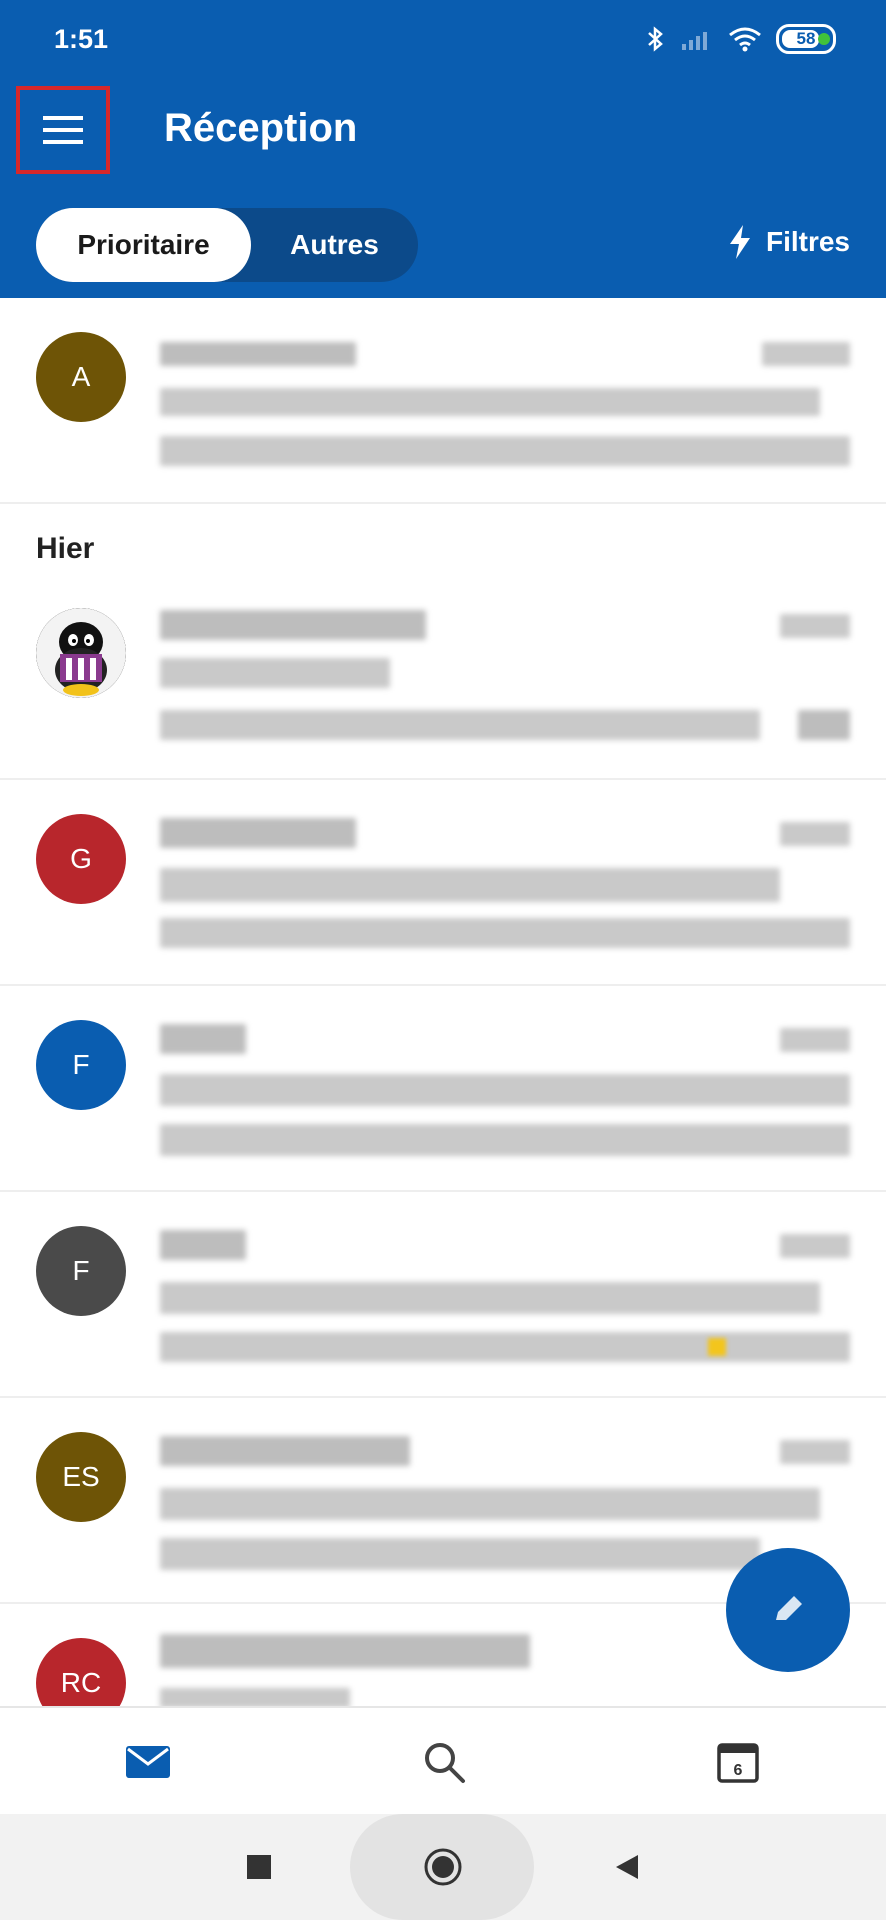 The height and width of the screenshot is (1920, 886). I want to click on status-bar: 1:51 58, so click(443, 40).